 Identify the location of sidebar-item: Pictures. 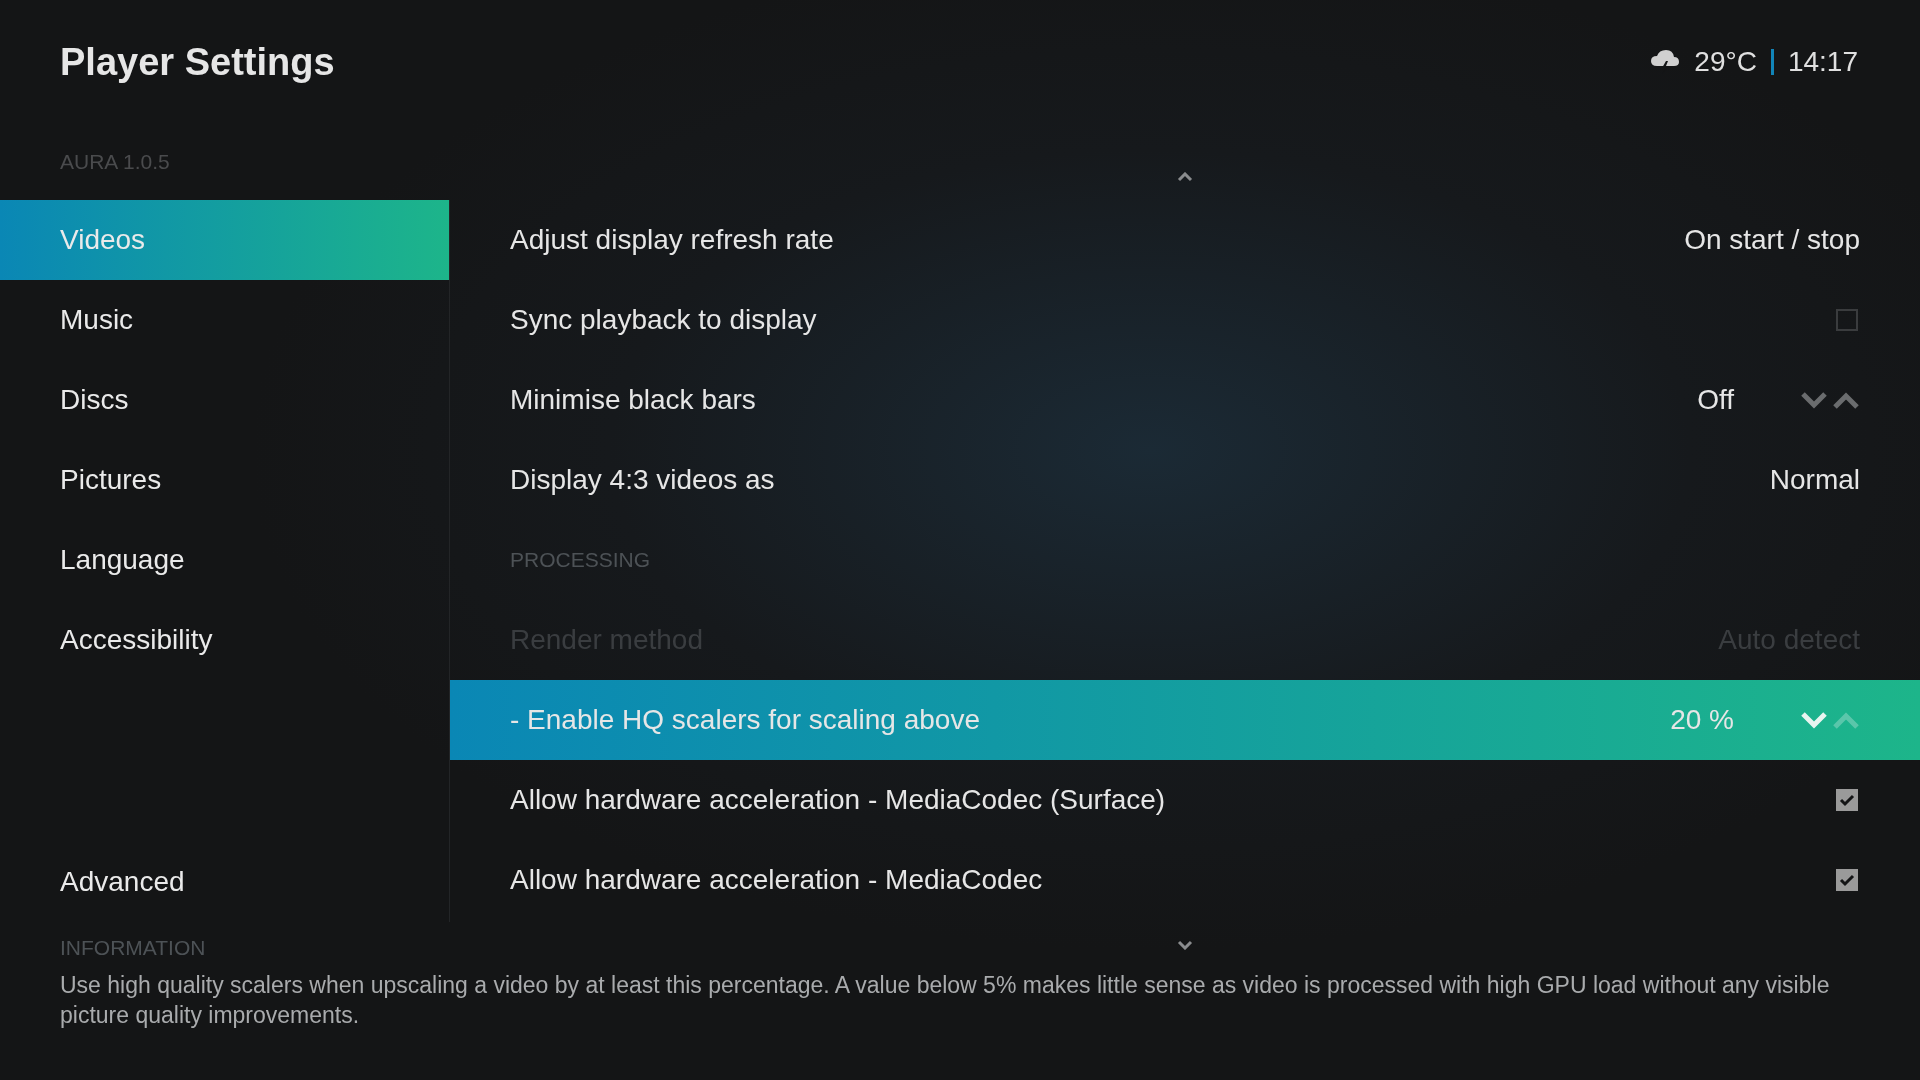
(224, 480).